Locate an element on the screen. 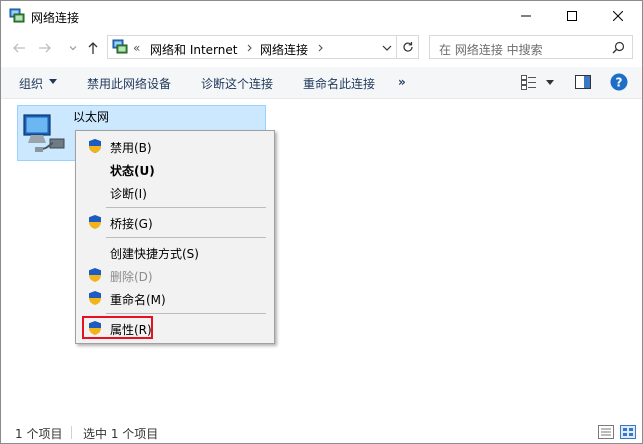 The height and width of the screenshot is (444, 643). menu-item-create-shortcut: 创建快捷方式(S) is located at coordinates (175, 252).